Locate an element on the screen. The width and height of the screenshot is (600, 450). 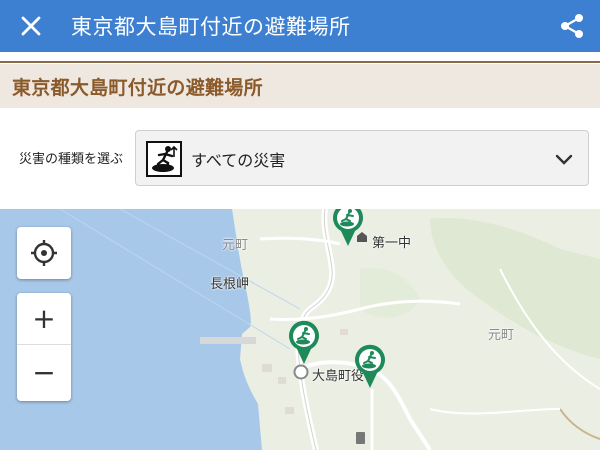
app-bar: 東京都大島町付近の避難場所 is located at coordinates (300, 26).